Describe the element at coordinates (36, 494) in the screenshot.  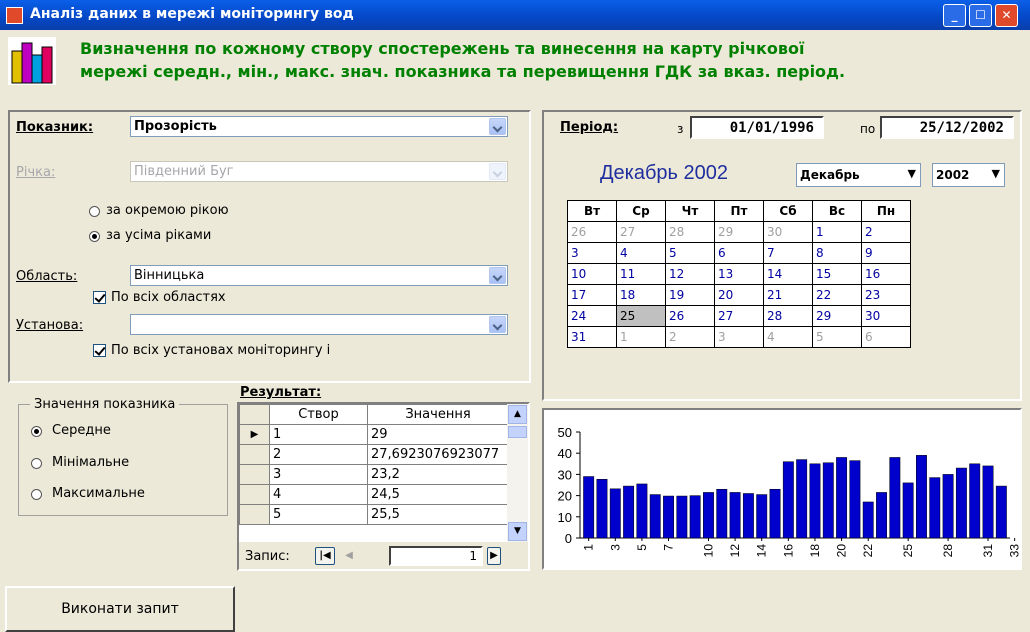
I see `radio-maximum` at that location.